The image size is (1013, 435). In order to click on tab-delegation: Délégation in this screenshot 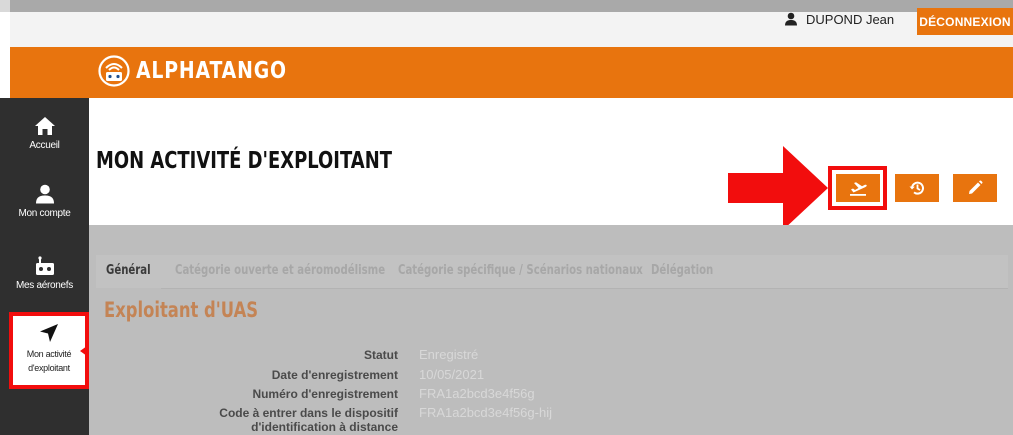, I will do `click(682, 270)`.